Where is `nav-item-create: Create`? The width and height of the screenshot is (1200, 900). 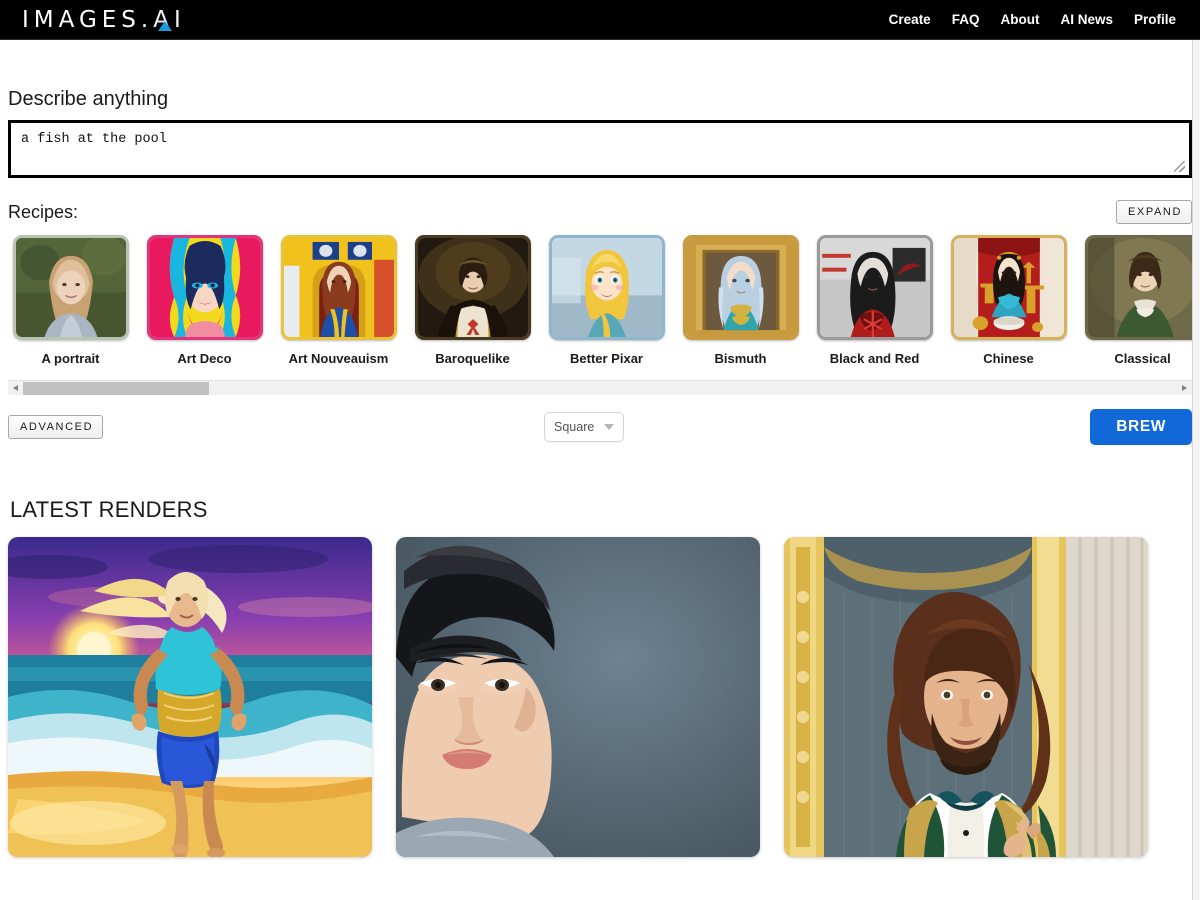 nav-item-create: Create is located at coordinates (910, 19).